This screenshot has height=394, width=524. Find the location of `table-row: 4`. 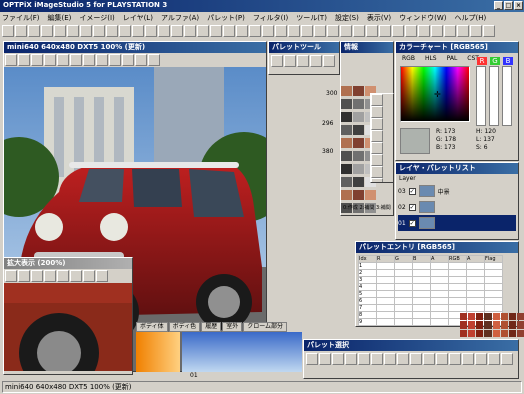

table-row: 4 is located at coordinates (430, 287).